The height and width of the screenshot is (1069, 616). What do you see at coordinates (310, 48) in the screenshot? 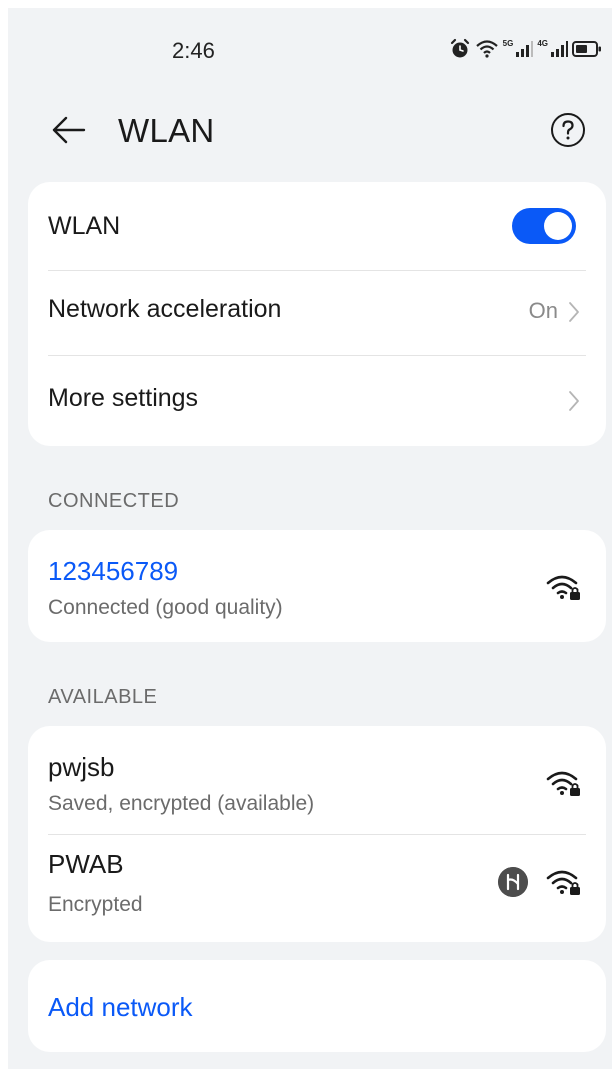
I see `status-bar: 2:46 5G 4G` at bounding box center [310, 48].